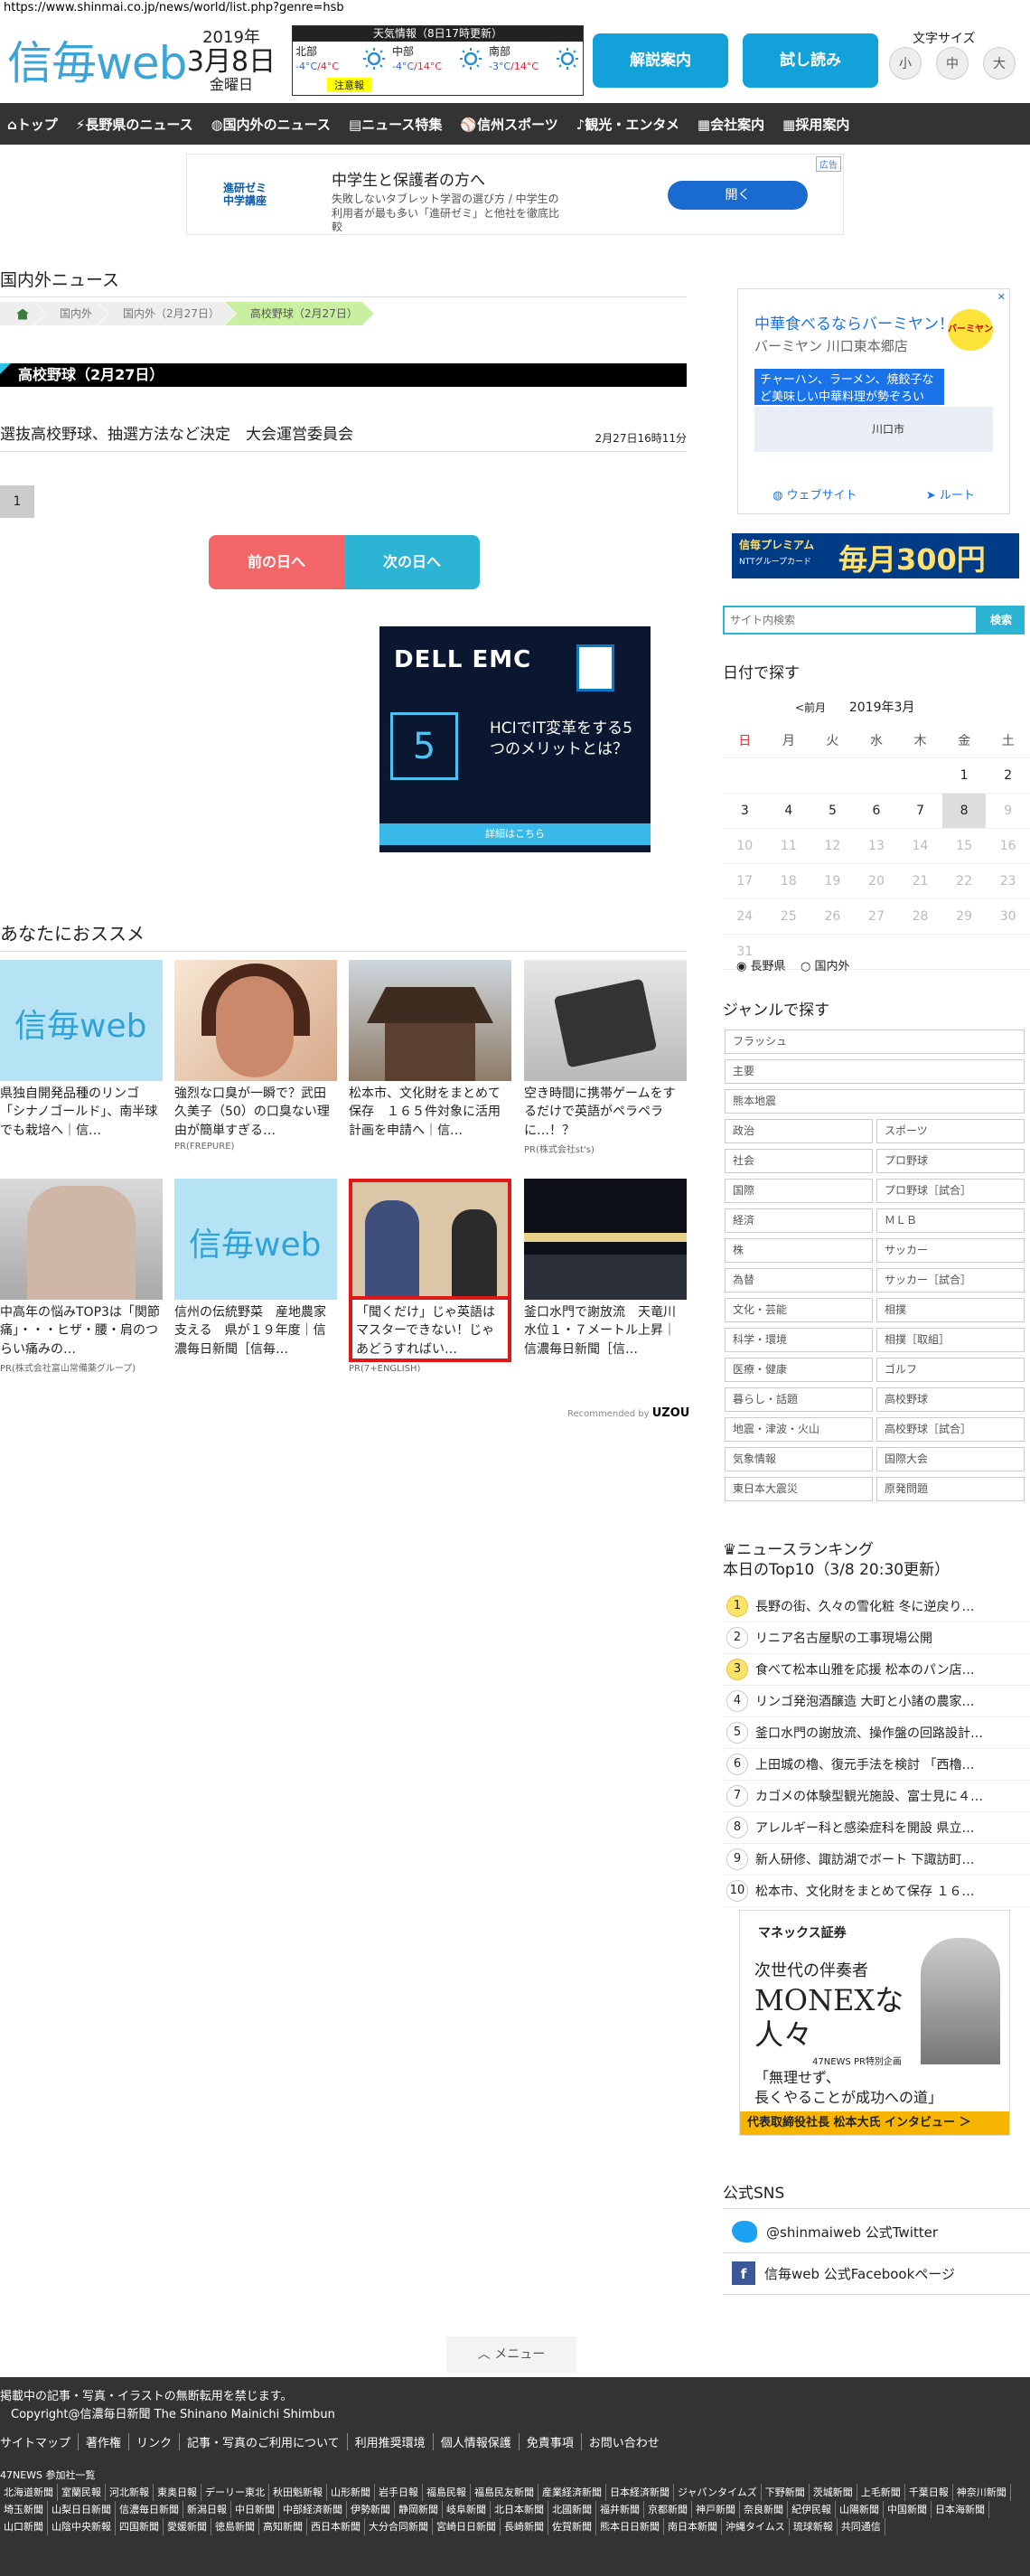 This screenshot has height=2576, width=1030. I want to click on weather-warning: 注意報, so click(349, 85).